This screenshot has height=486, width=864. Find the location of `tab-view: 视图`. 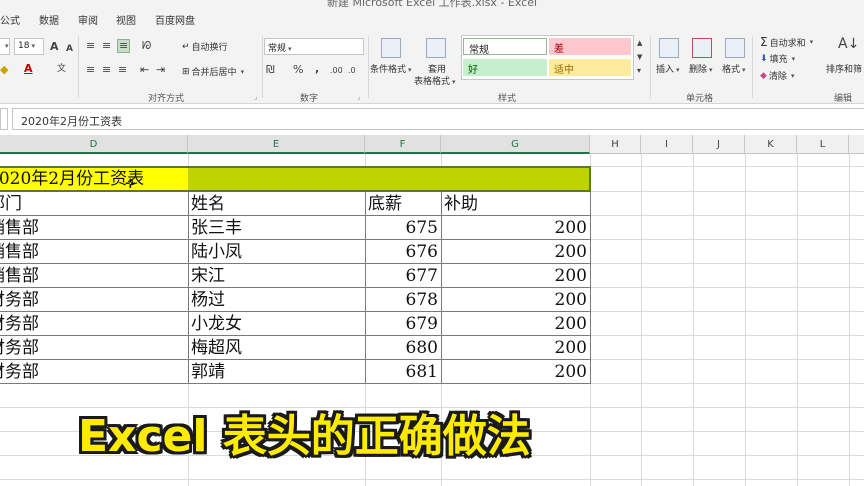

tab-view: 视图 is located at coordinates (126, 19).